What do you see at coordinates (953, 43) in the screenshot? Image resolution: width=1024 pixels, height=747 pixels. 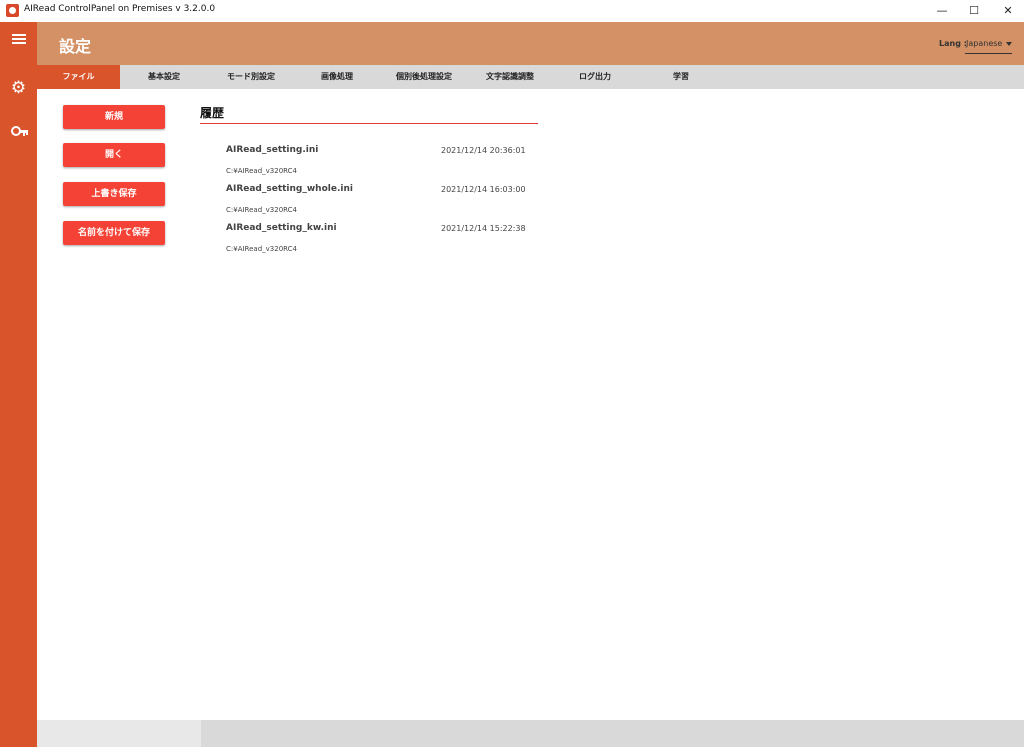 I see `lang-label: Lang :` at bounding box center [953, 43].